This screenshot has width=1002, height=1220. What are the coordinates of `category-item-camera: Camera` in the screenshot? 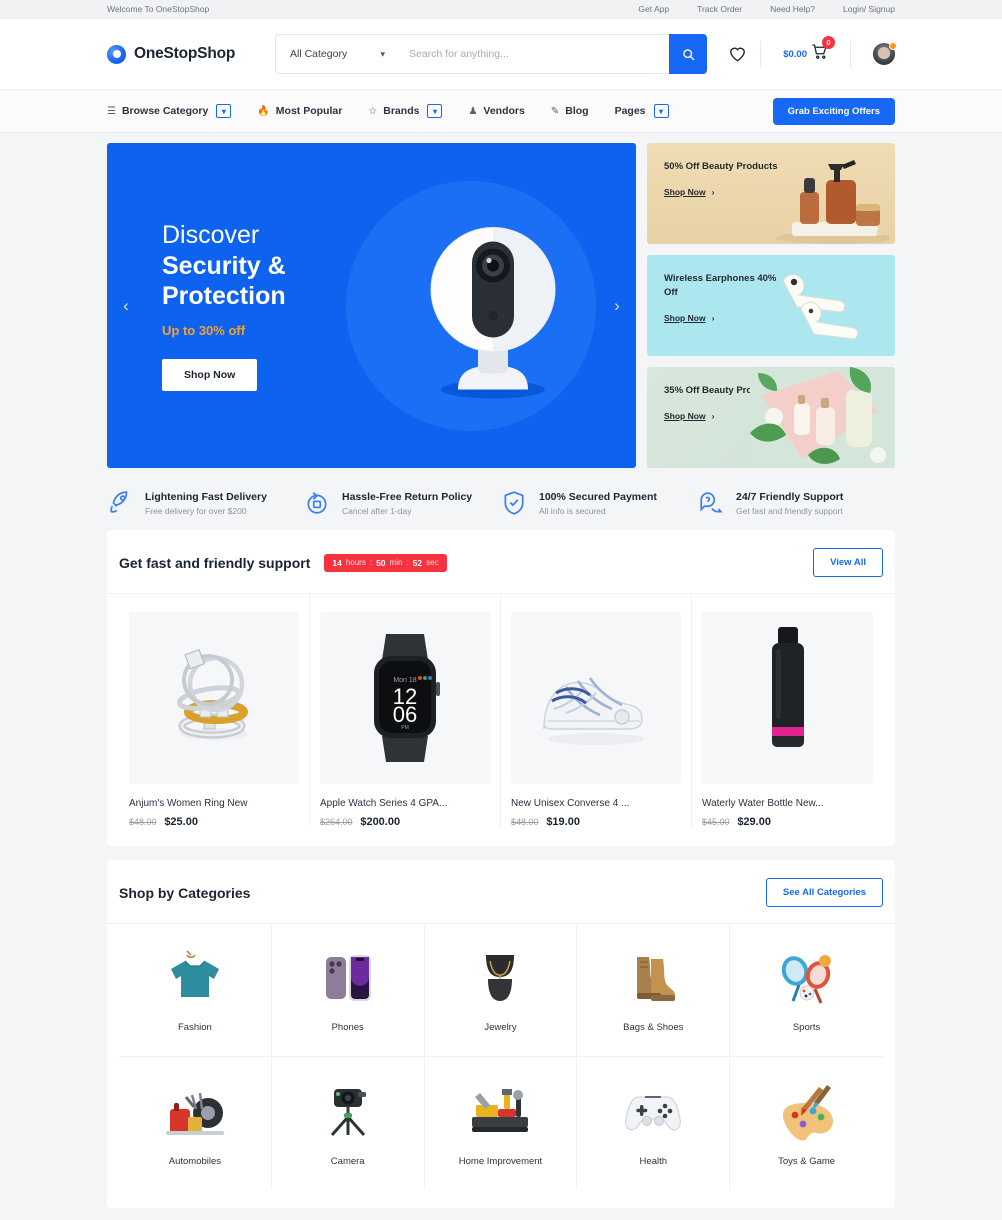 It's located at (348, 1123).